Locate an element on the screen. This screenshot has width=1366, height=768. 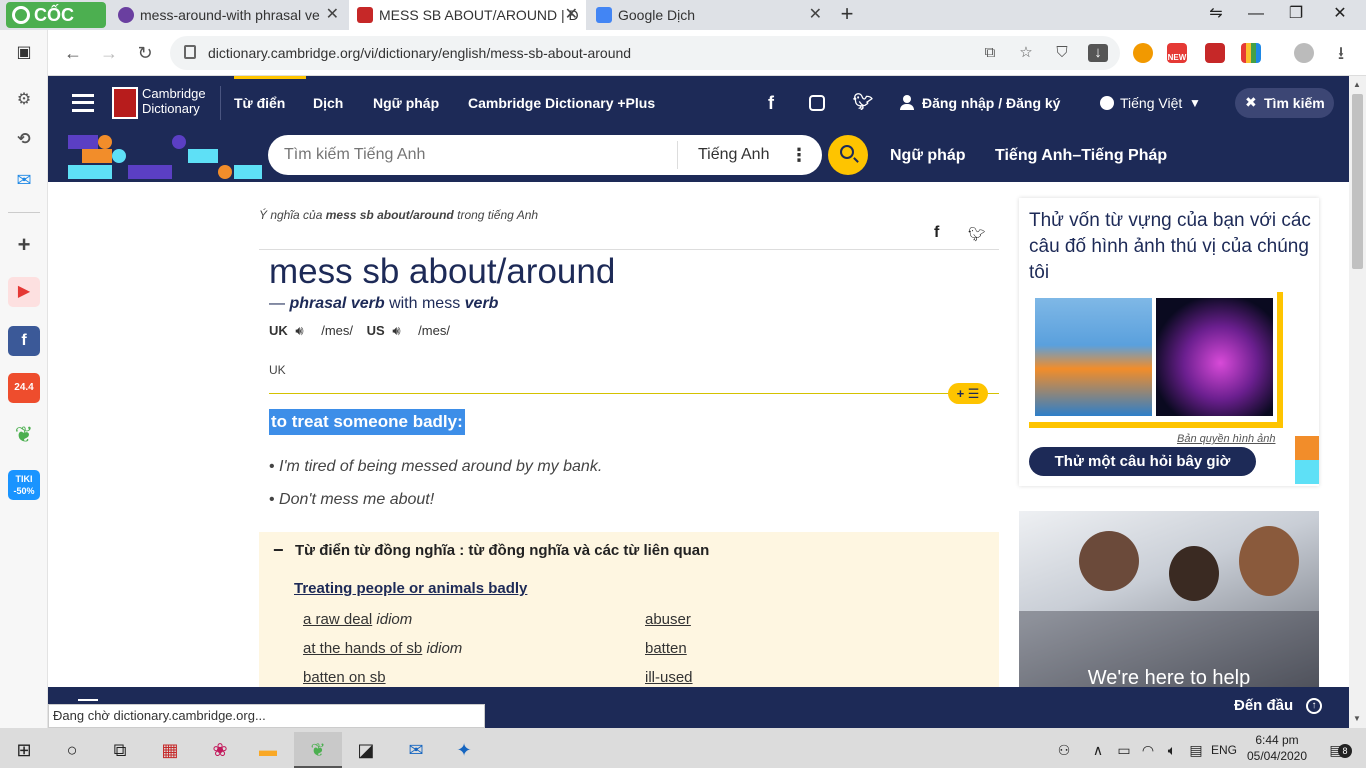
notification-center-icon: ▤ 8 is located at coordinates (1336, 750).